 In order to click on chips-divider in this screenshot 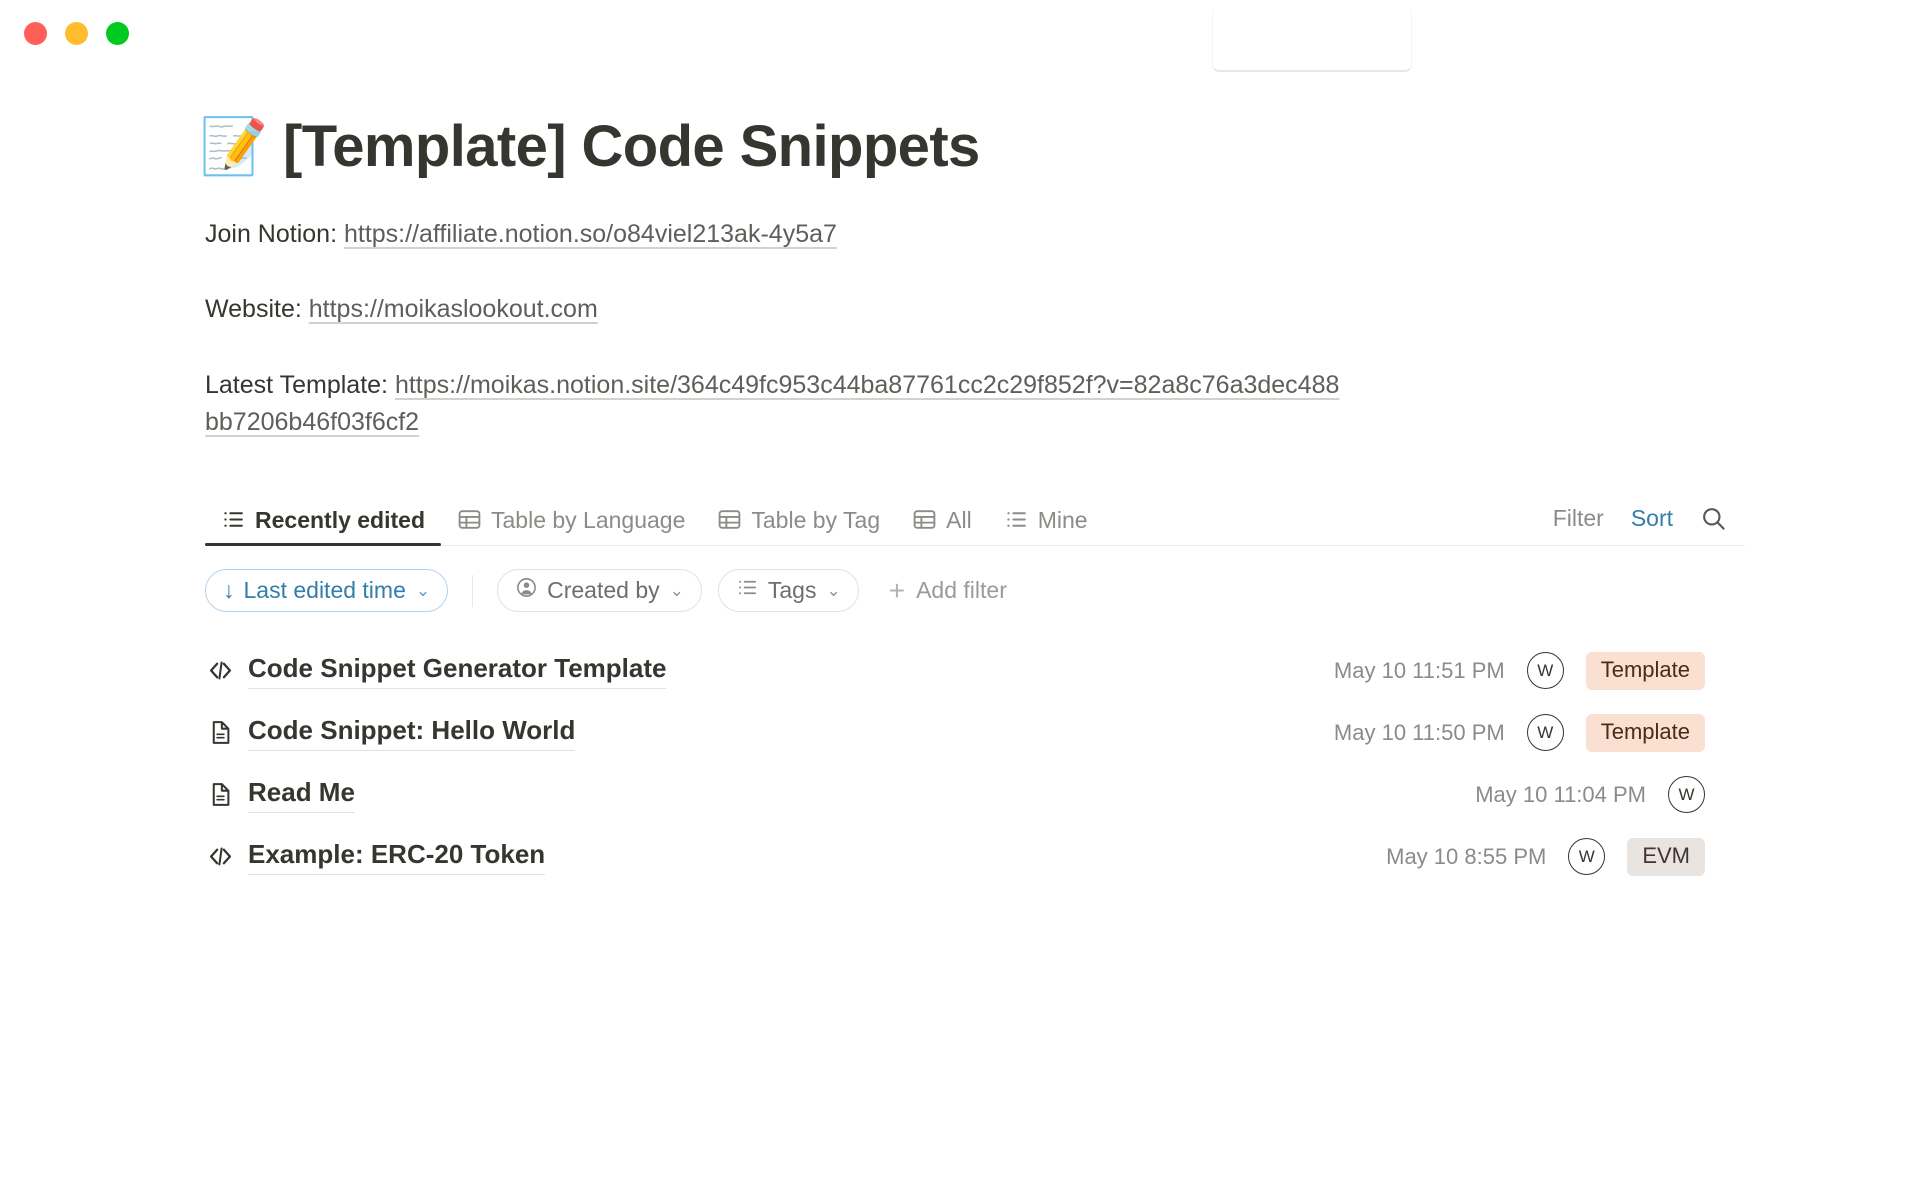, I will do `click(473, 590)`.